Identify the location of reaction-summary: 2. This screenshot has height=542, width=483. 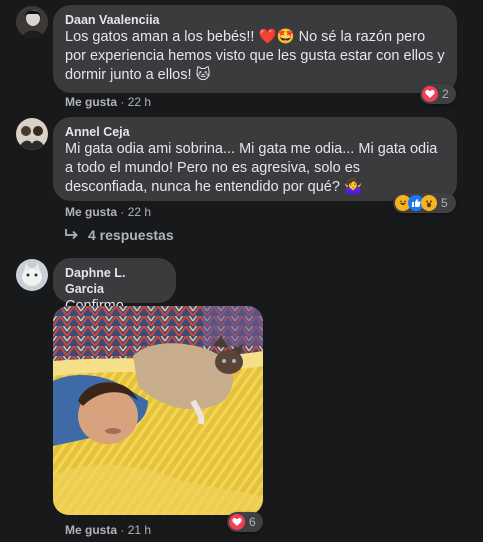
(438, 94).